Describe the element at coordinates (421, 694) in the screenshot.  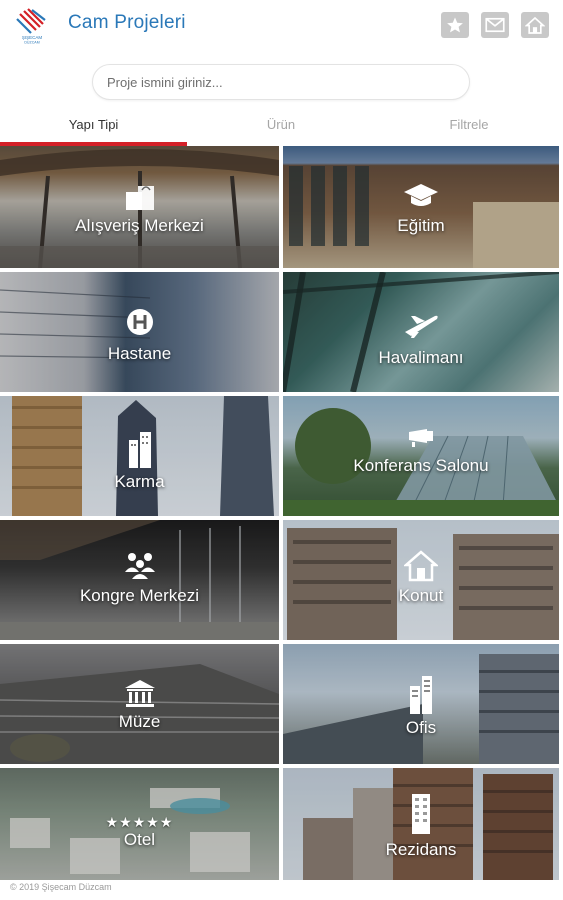
I see `office-tower-icon` at that location.